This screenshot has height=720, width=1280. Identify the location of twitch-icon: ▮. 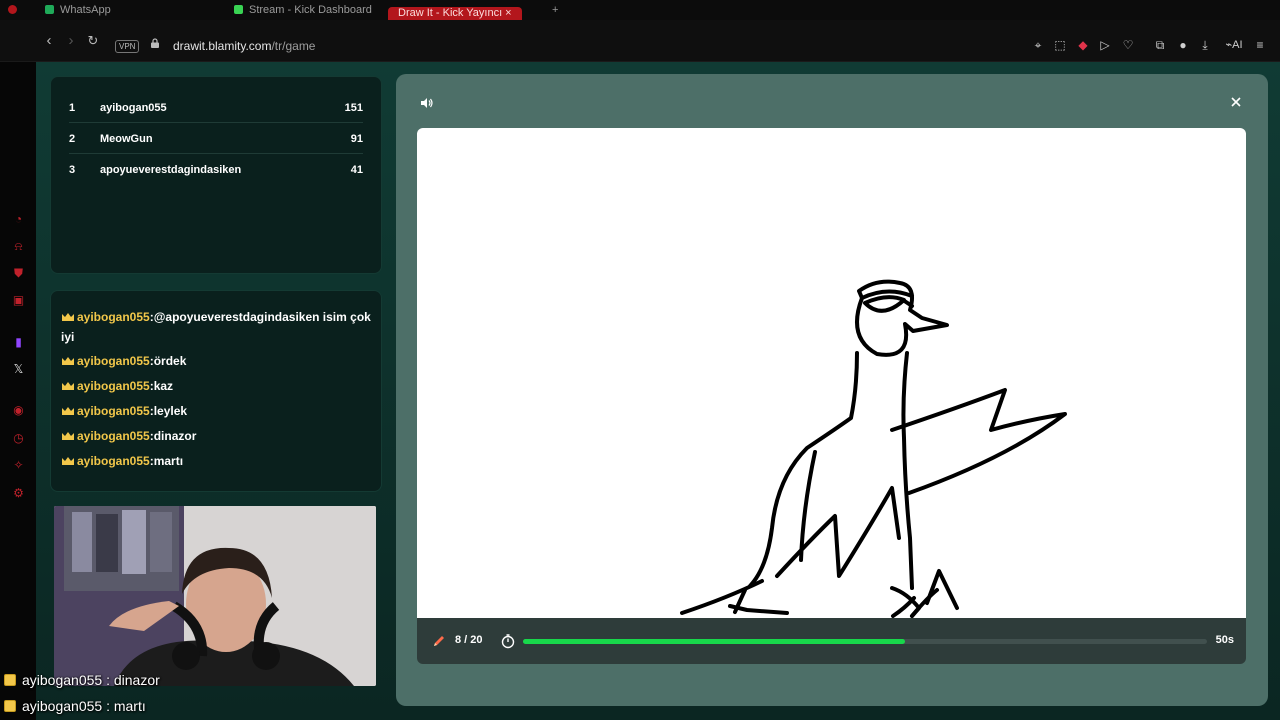
(18, 342).